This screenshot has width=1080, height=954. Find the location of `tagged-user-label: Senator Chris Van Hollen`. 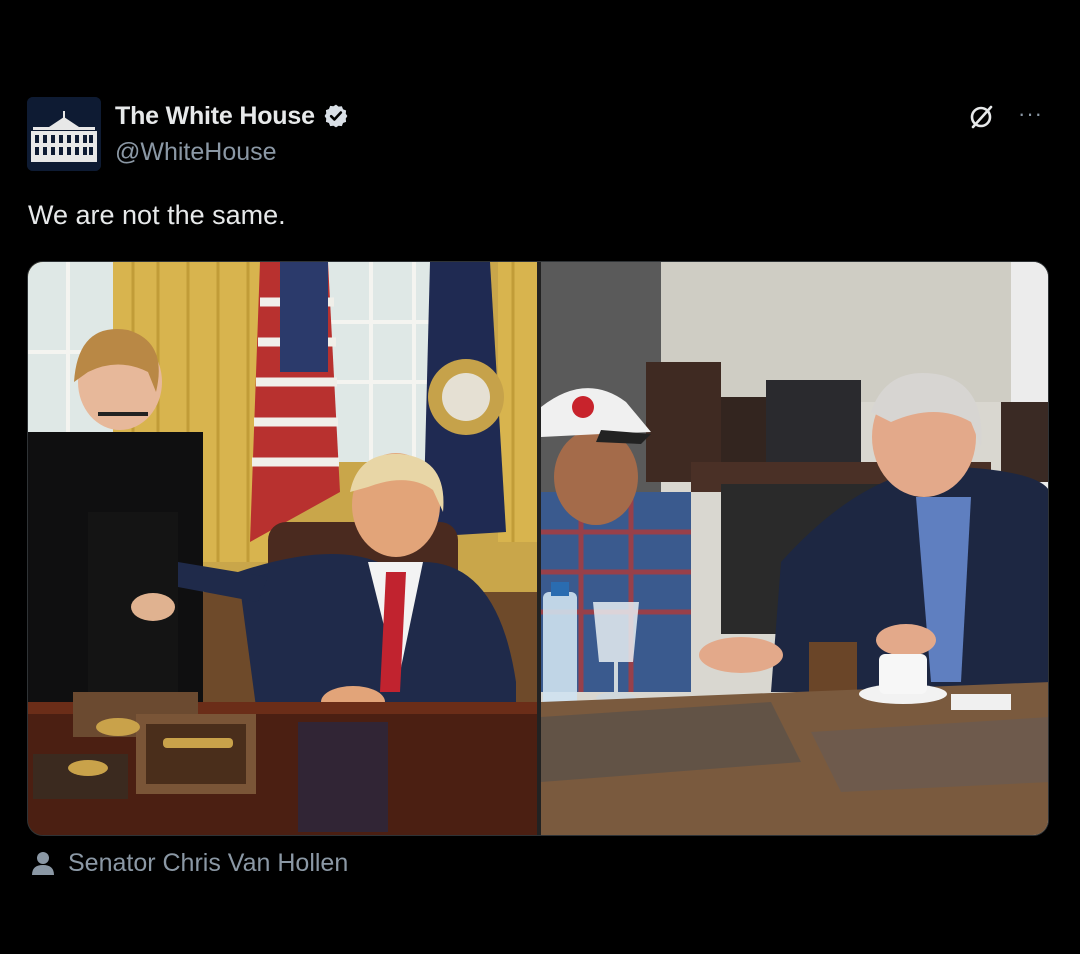

tagged-user-label: Senator Chris Van Hollen is located at coordinates (208, 862).